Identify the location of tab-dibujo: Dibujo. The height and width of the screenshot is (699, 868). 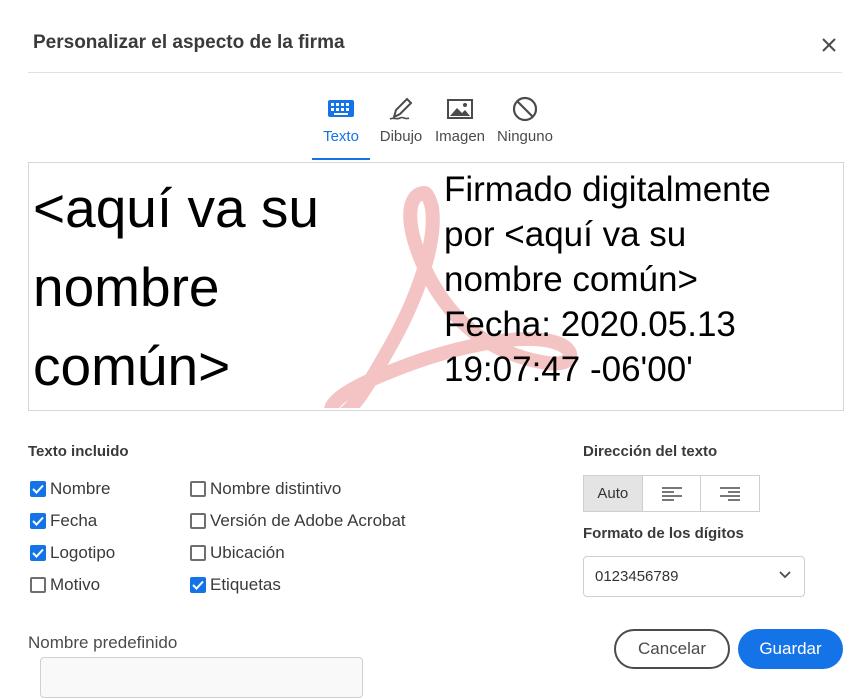
(401, 120).